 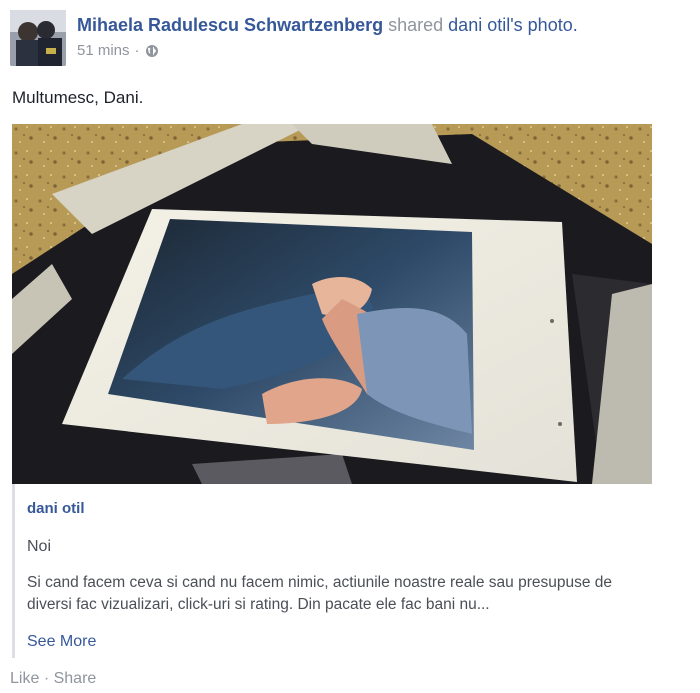 What do you see at coordinates (416, 25) in the screenshot?
I see `shared-label: shared` at bounding box center [416, 25].